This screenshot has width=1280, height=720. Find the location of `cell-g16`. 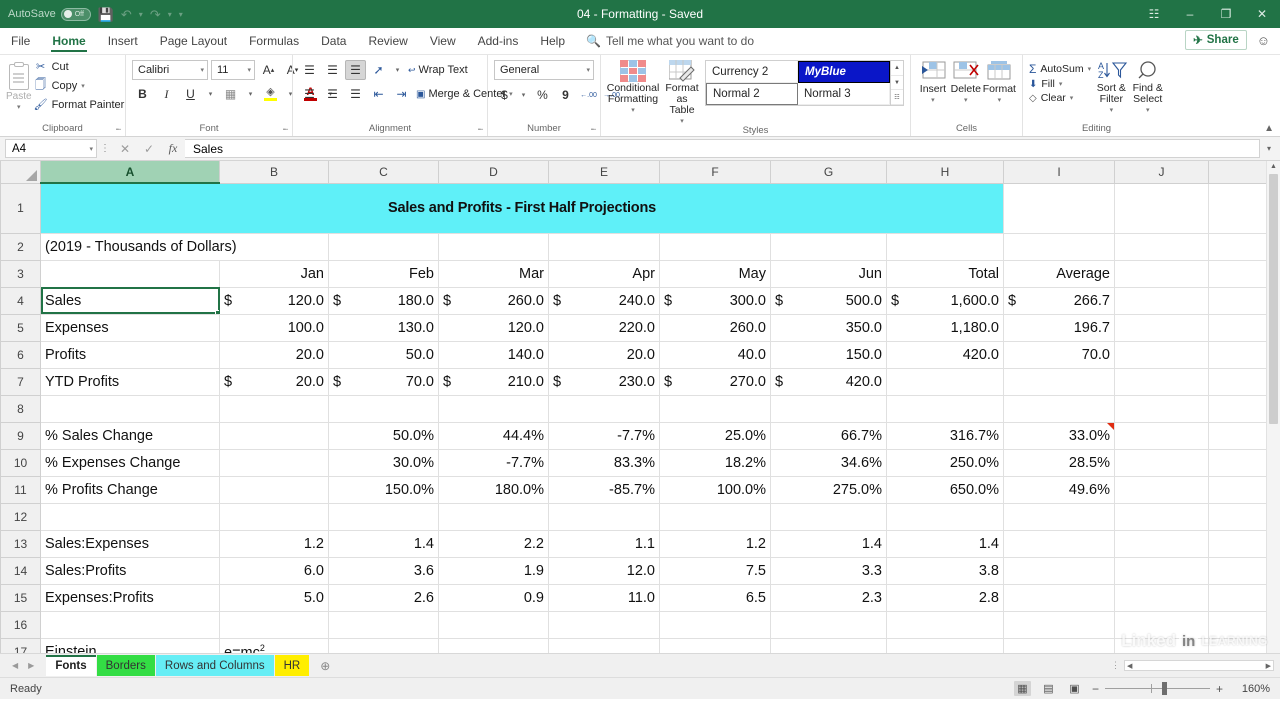

cell-g16 is located at coordinates (828, 625).